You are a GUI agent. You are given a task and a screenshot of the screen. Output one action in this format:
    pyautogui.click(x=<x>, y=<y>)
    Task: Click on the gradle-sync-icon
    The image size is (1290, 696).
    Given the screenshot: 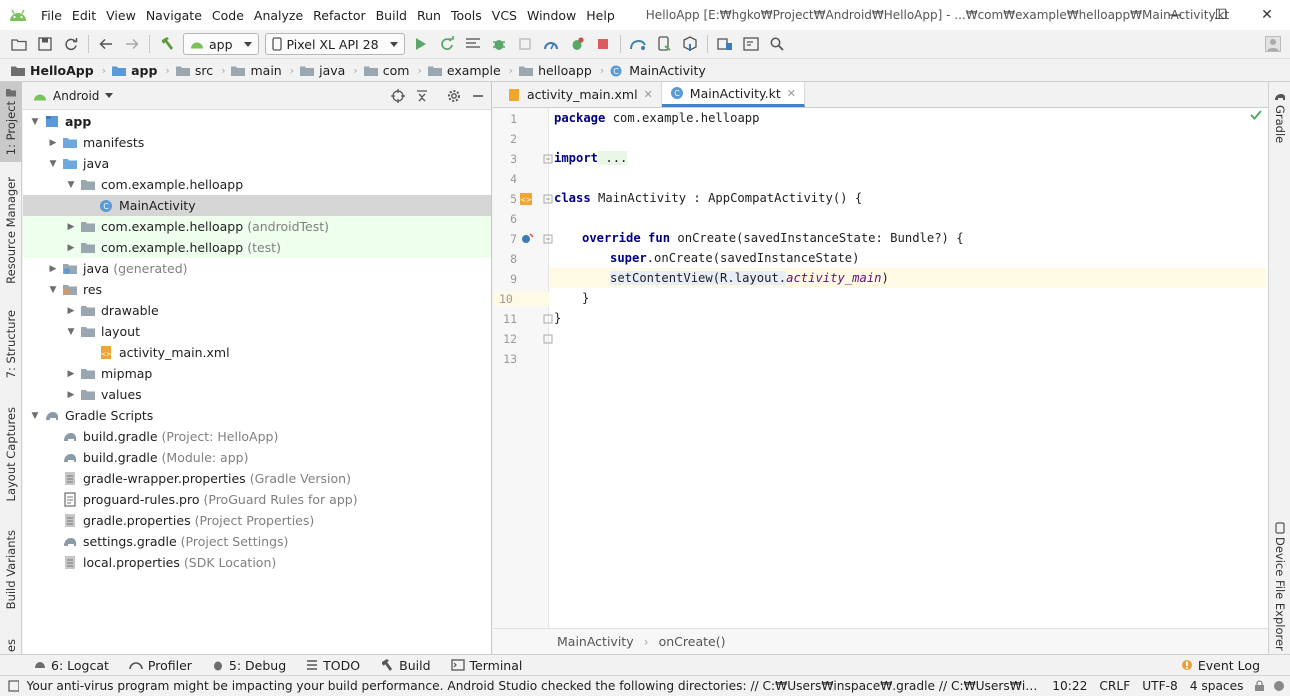 What is the action you would take?
    pyautogui.click(x=638, y=44)
    